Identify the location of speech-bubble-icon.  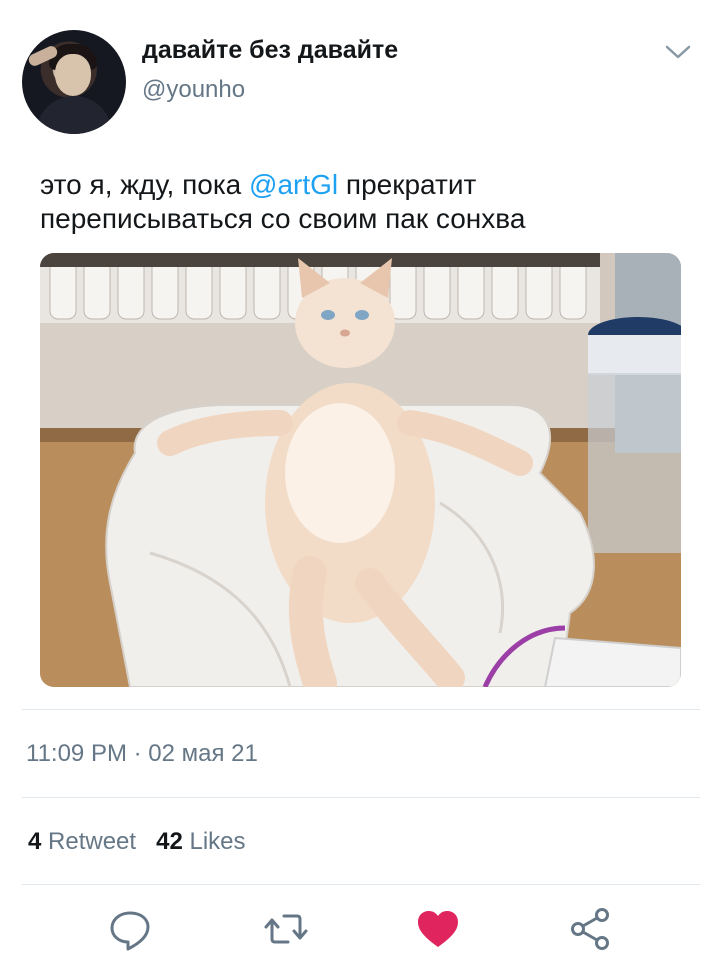
(130, 931).